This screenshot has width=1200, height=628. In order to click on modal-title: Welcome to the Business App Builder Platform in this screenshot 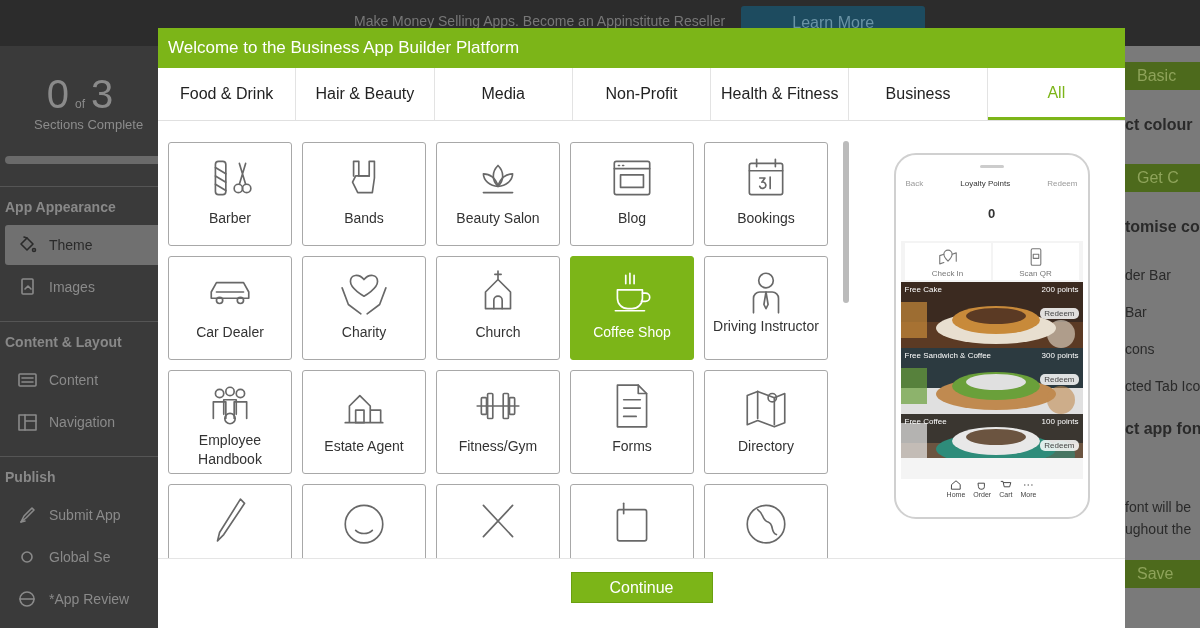, I will do `click(641, 48)`.